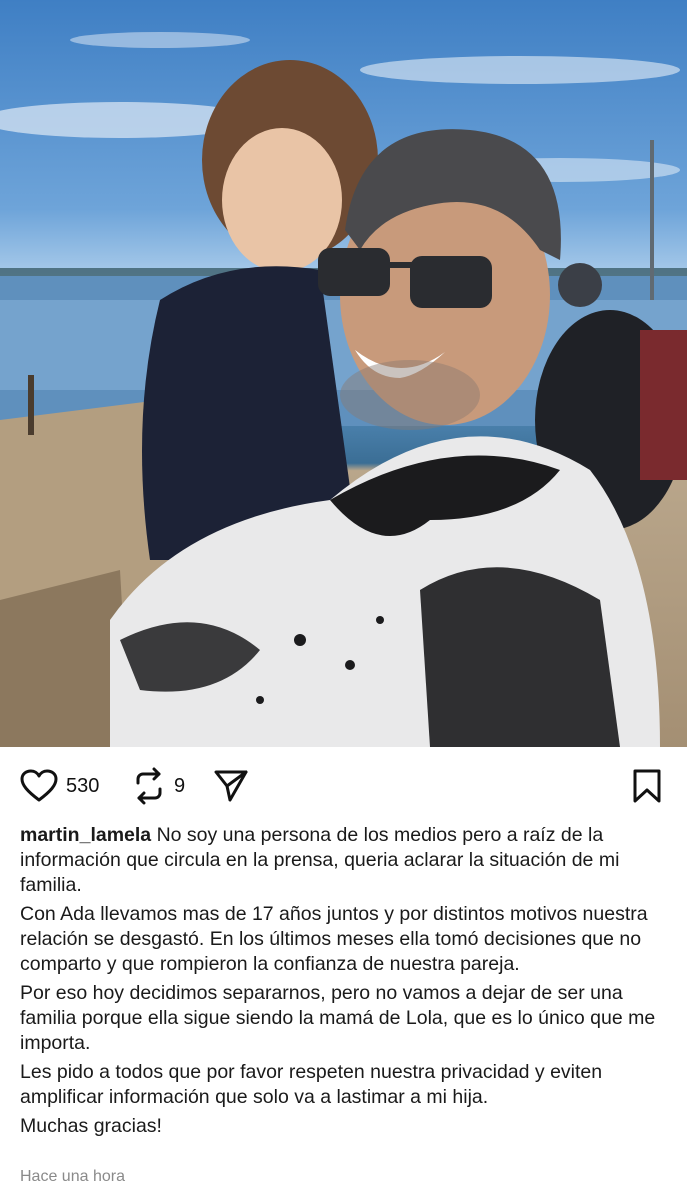 The width and height of the screenshot is (687, 1199). I want to click on caption-paragraph: Muchas gracias!, so click(91, 1126).